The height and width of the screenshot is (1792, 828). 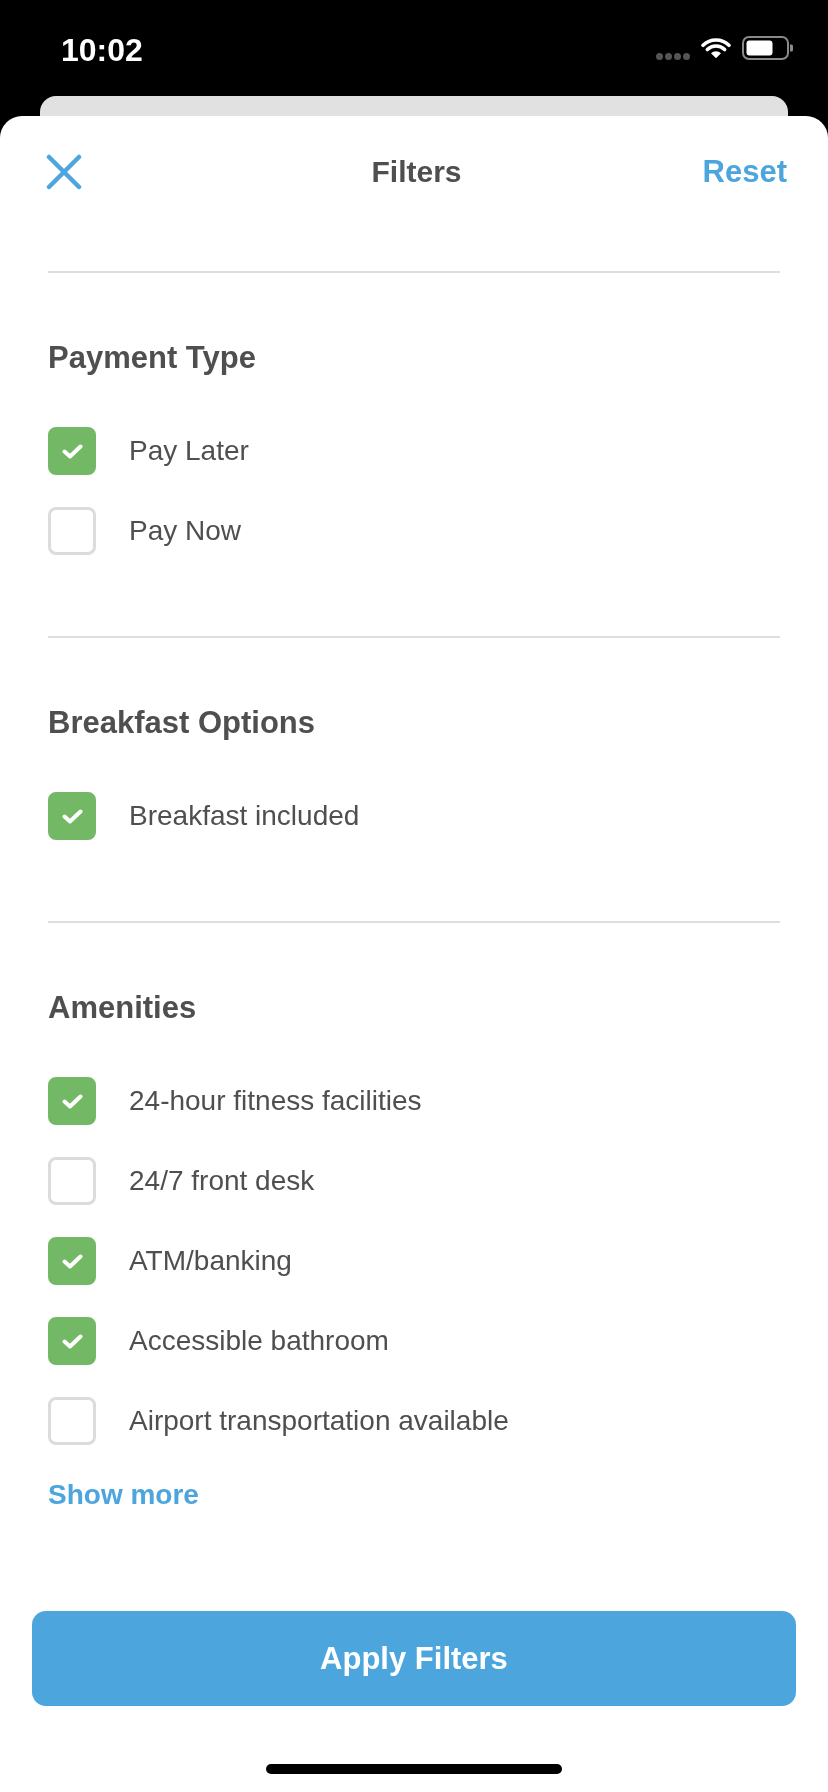 I want to click on option-label: 24-hour fitness facilities, so click(x=275, y=1101).